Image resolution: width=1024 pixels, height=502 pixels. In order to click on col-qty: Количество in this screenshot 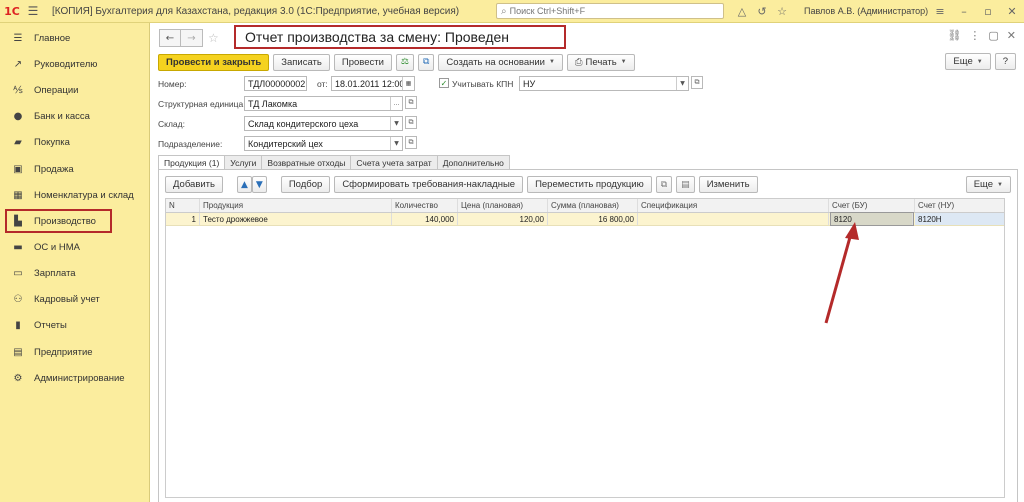, I will do `click(425, 205)`.